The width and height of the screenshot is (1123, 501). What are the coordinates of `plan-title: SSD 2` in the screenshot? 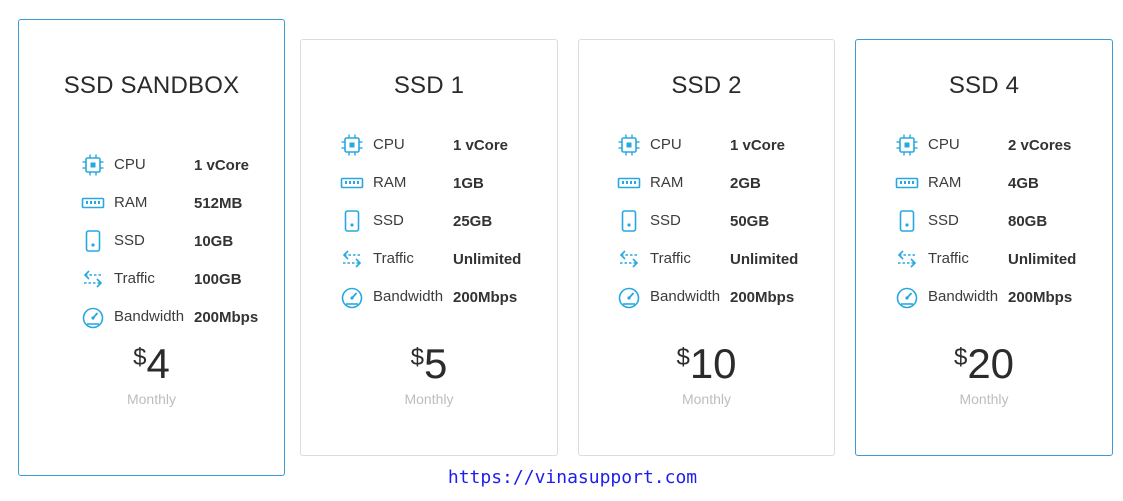 It's located at (706, 85).